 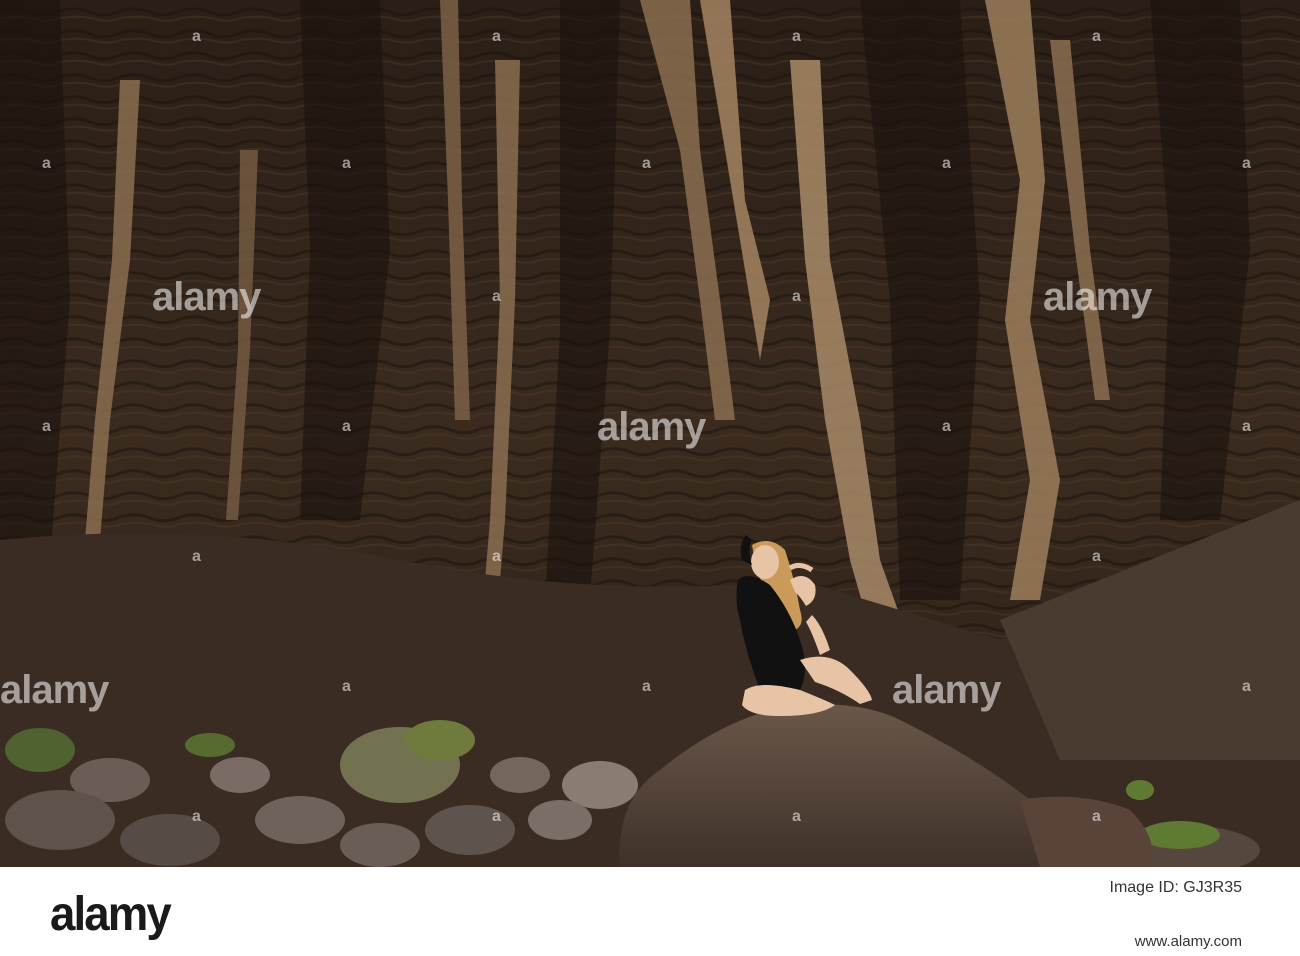 I want to click on alamy-logo: alamy, so click(x=111, y=914).